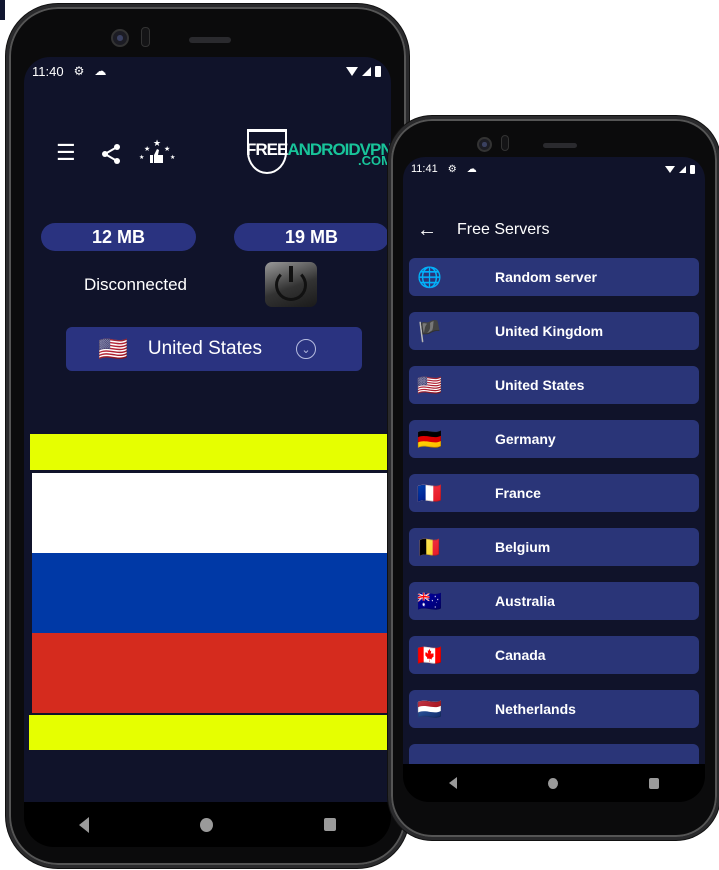  I want to click on server-name: United States, so click(540, 385).